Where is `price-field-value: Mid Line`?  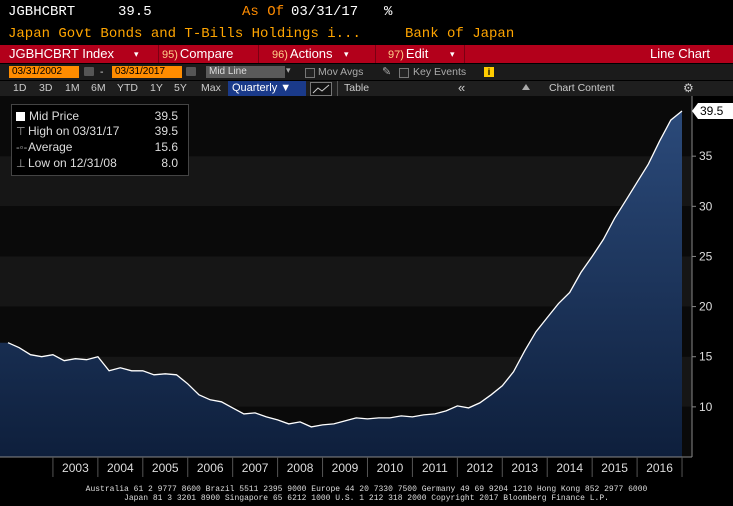
price-field-value: Mid Line is located at coordinates (228, 71).